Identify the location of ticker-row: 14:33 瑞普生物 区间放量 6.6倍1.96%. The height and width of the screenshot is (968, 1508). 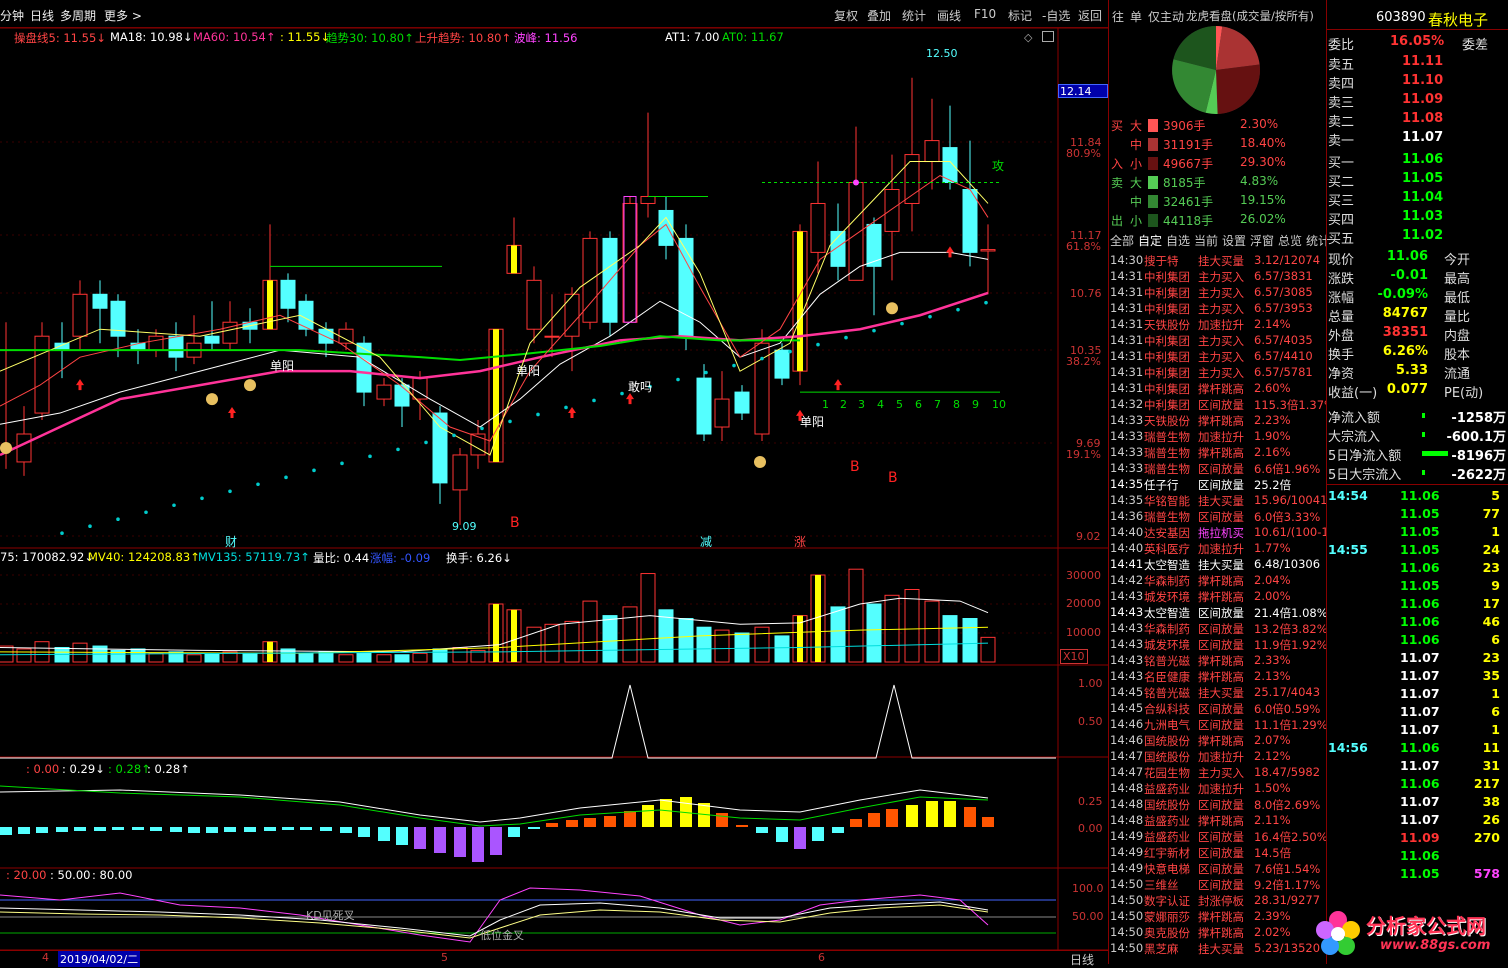
(1218, 469).